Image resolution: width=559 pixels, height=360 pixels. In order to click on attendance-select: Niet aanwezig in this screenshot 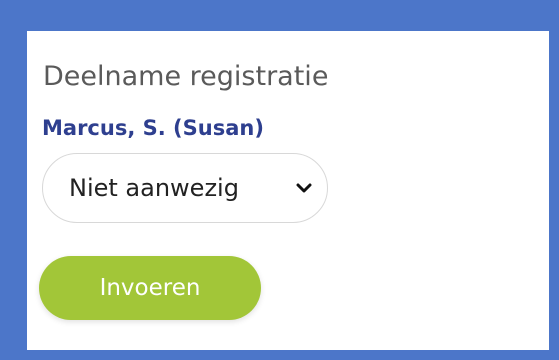, I will do `click(185, 188)`.